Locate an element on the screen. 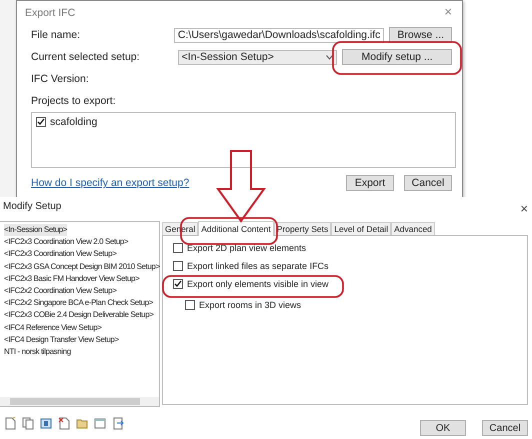  new-file-icon is located at coordinates (10, 423).